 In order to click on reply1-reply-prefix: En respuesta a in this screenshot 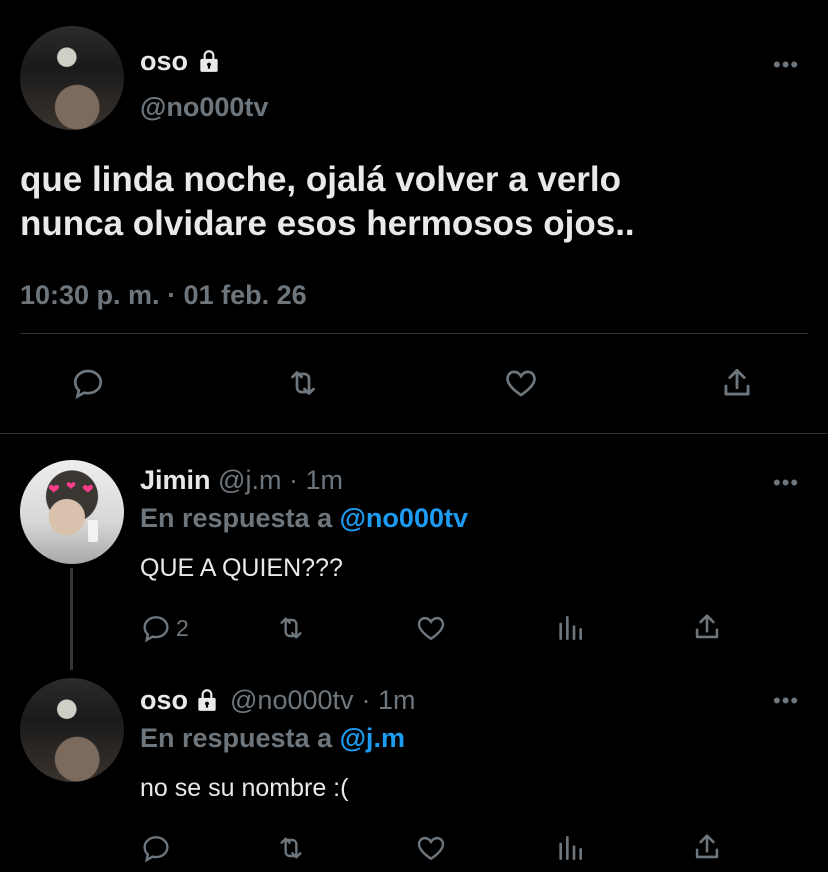, I will do `click(236, 518)`.